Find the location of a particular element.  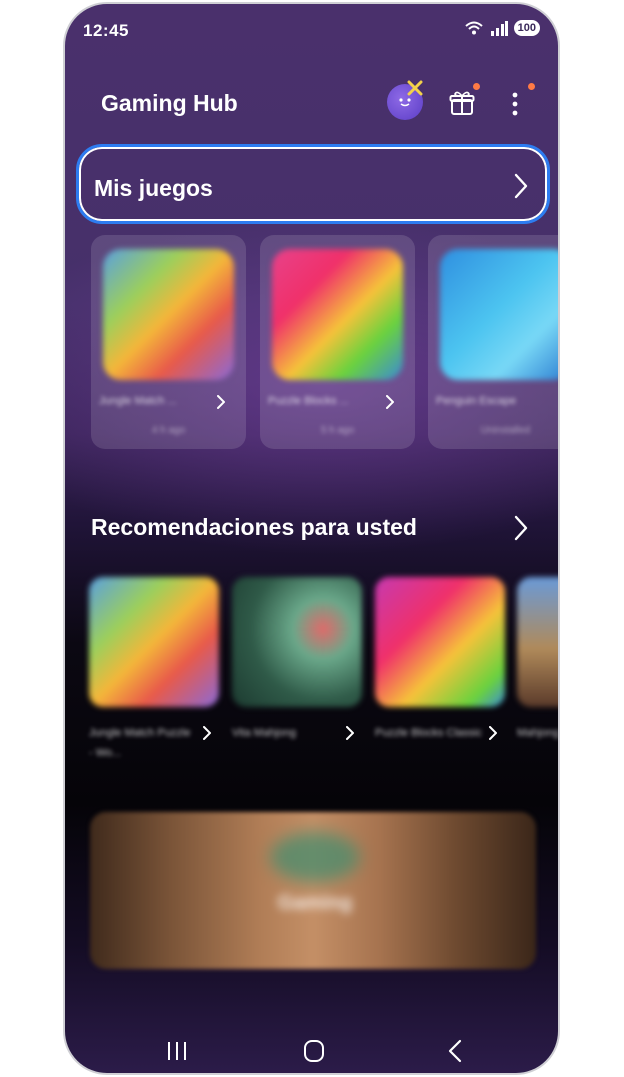

banner-label: Gaming is located at coordinates (315, 903).